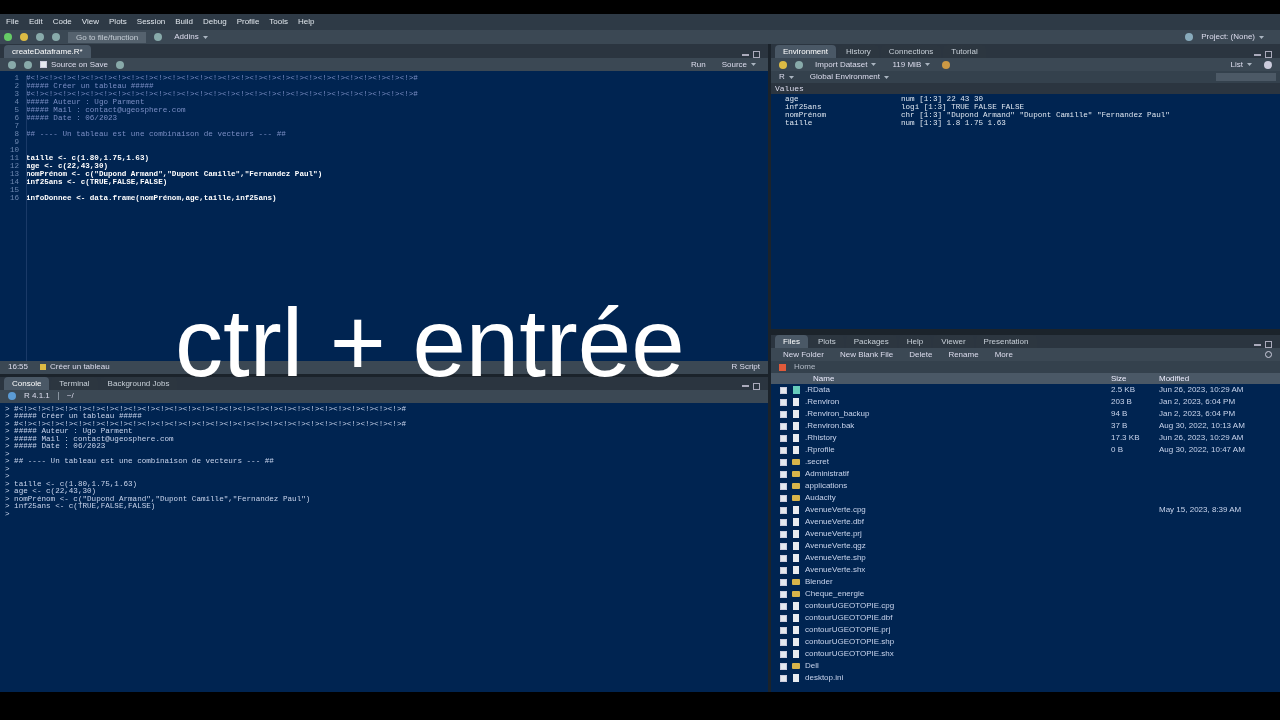 The image size is (1280, 720). What do you see at coordinates (805, 367) in the screenshot?
I see `breadcrumb-link: Home` at bounding box center [805, 367].